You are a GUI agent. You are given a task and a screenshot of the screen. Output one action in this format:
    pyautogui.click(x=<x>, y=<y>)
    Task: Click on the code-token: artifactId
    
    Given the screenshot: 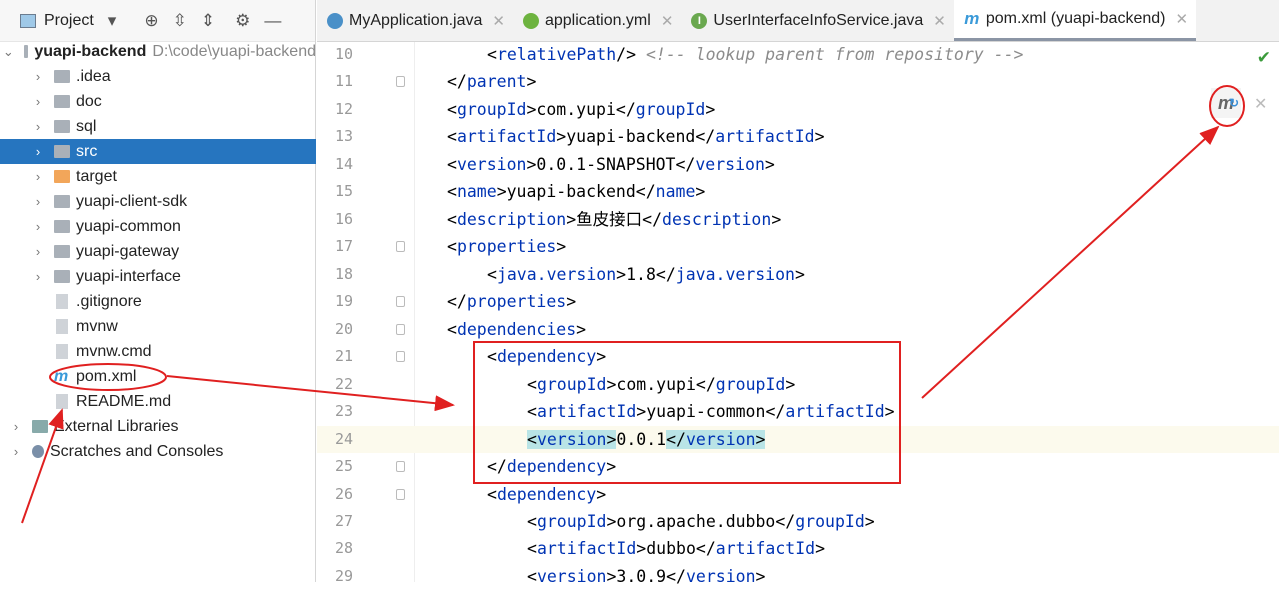 What is the action you would take?
    pyautogui.click(x=765, y=137)
    